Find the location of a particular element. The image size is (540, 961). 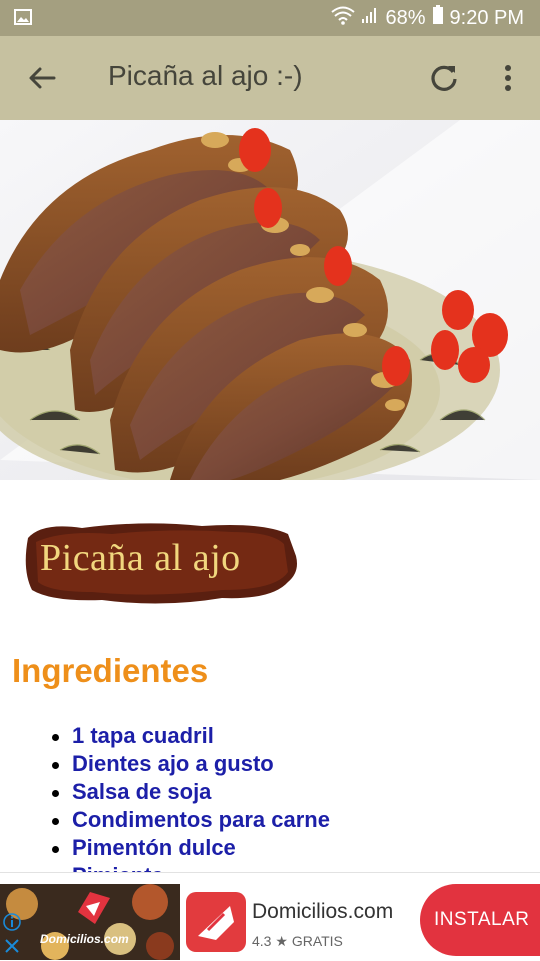

back-arrow-icon is located at coordinates (42, 78).